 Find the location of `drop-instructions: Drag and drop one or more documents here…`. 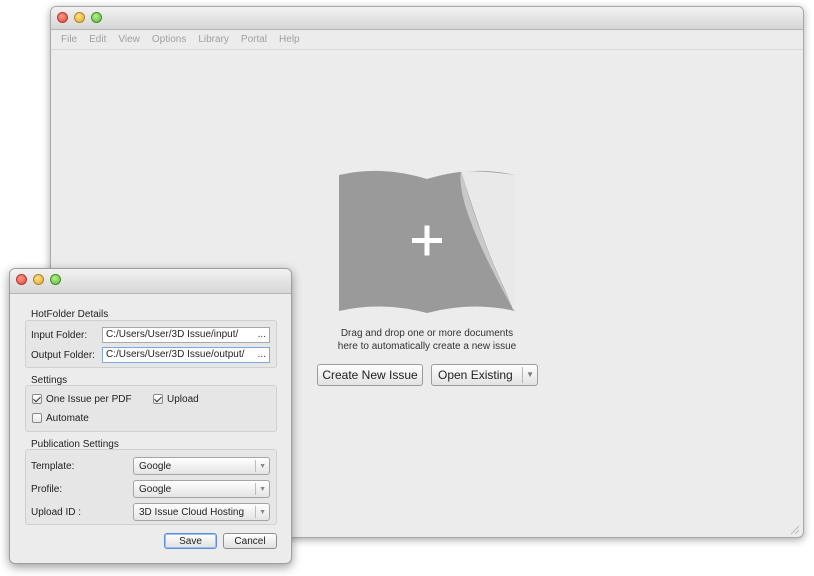

drop-instructions: Drag and drop one or more documents here… is located at coordinates (427, 340).